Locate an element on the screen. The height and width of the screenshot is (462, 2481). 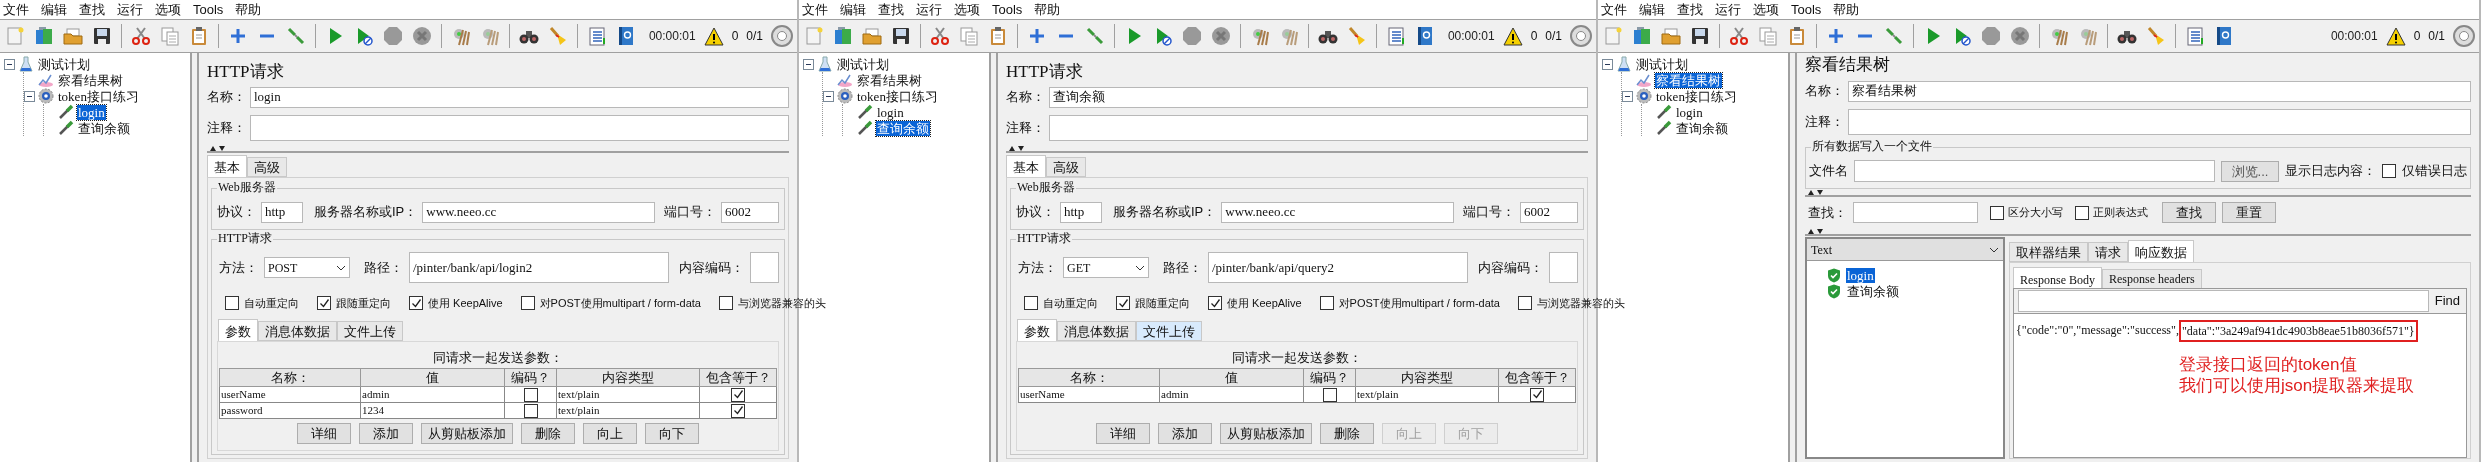
button: 重置 is located at coordinates (2249, 212).